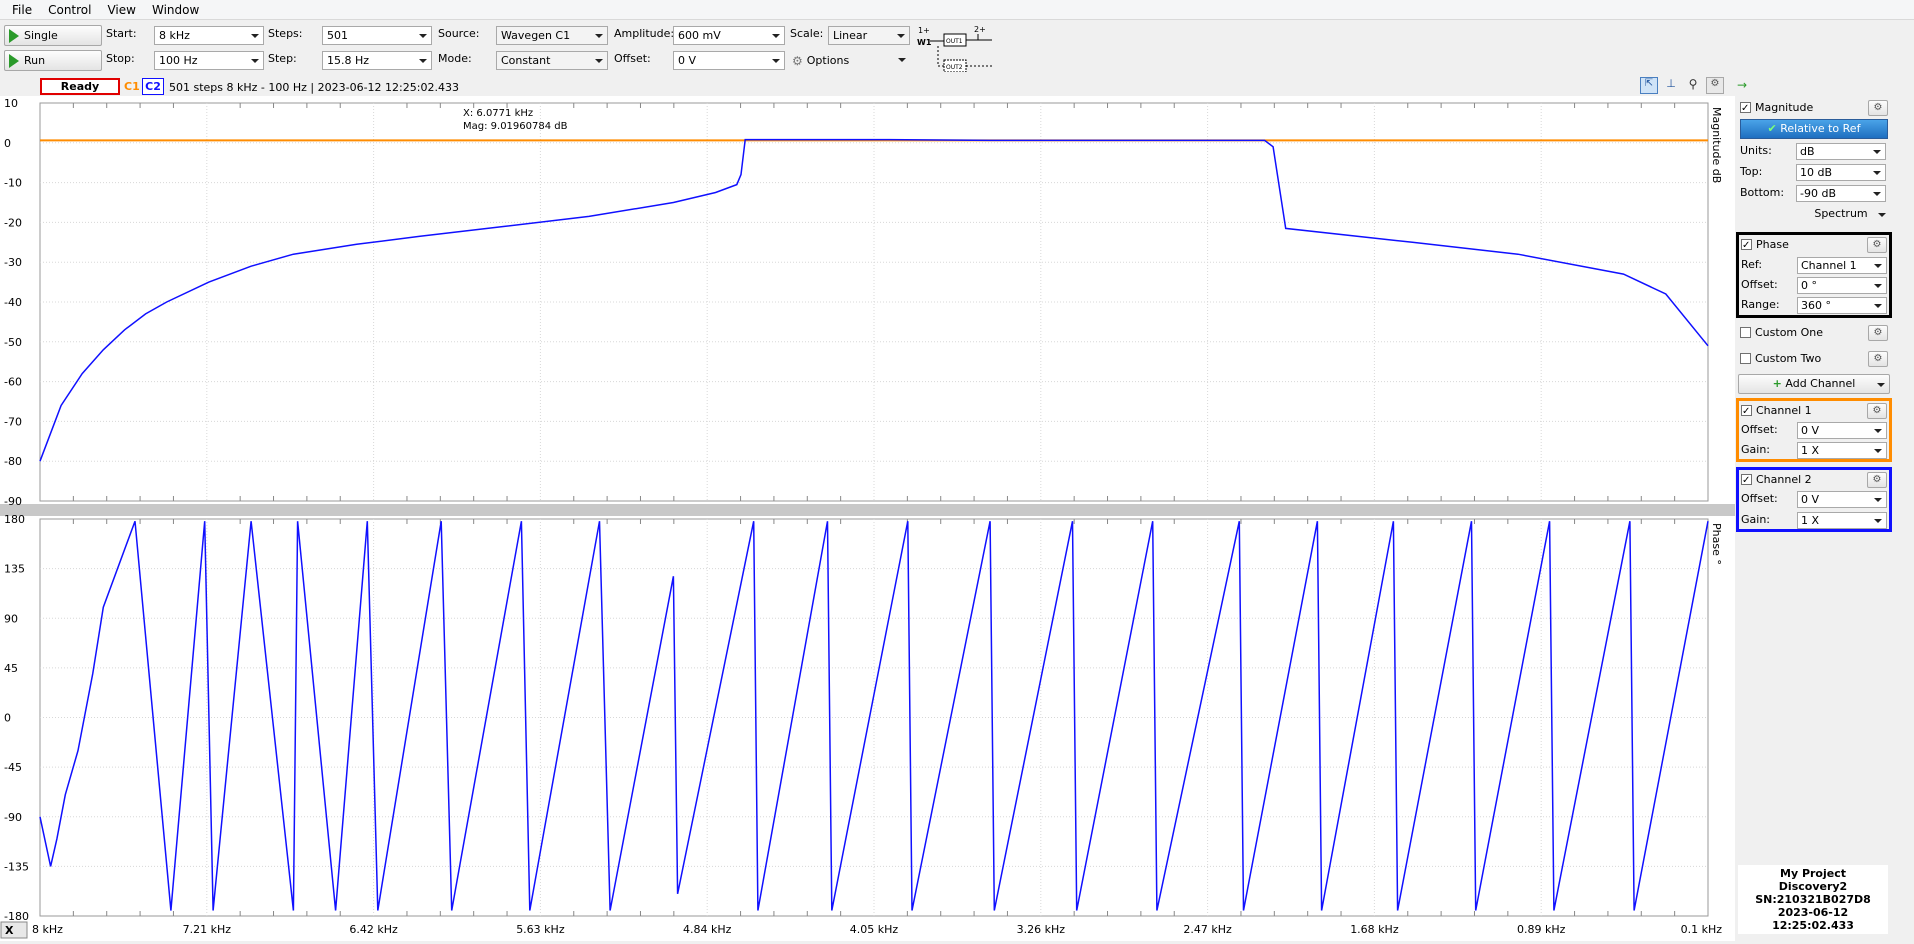 The image size is (1914, 944). I want to click on phase-y-tick-label: 180, so click(14, 519).